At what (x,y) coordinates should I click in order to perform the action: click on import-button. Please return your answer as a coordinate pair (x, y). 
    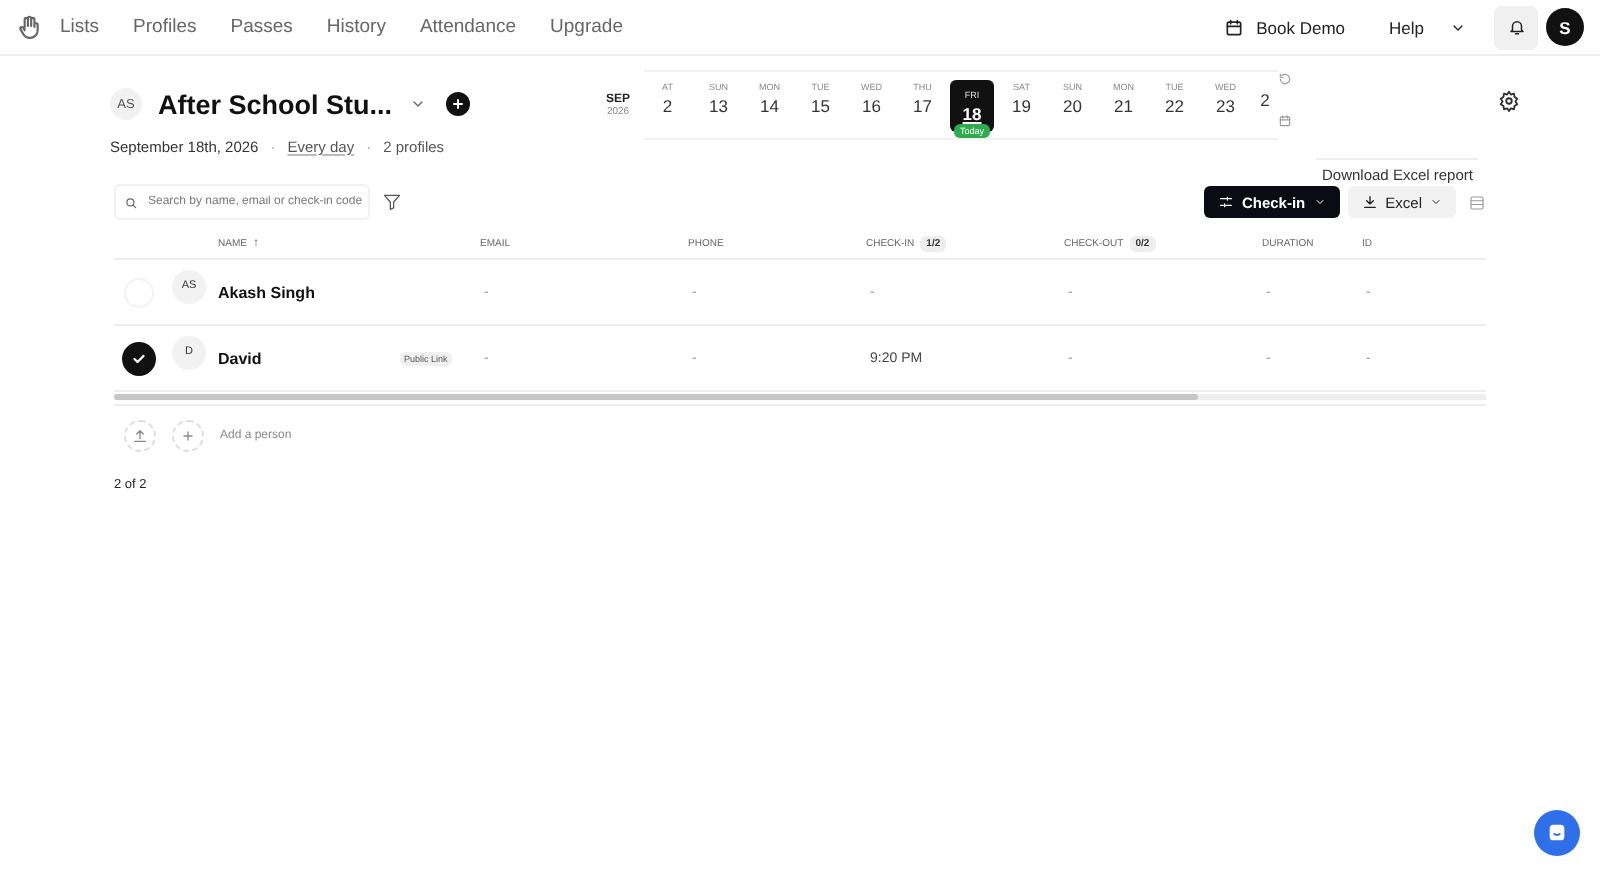
    Looking at the image, I should click on (140, 435).